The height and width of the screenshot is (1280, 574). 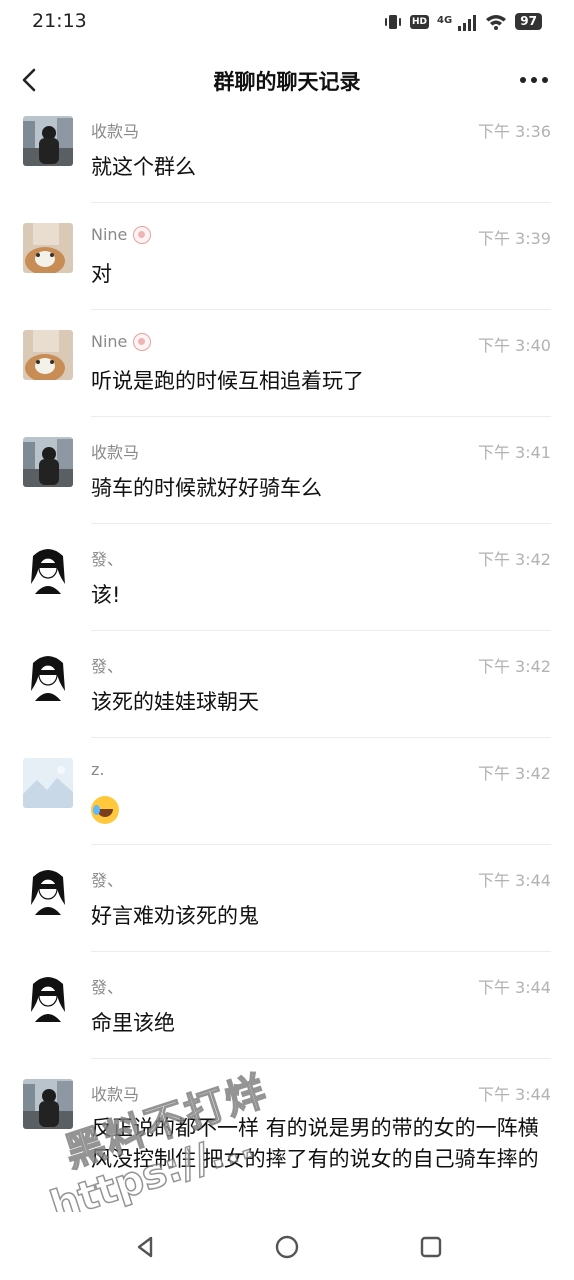 I want to click on crying-laughing-emoji-icon, so click(x=105, y=810).